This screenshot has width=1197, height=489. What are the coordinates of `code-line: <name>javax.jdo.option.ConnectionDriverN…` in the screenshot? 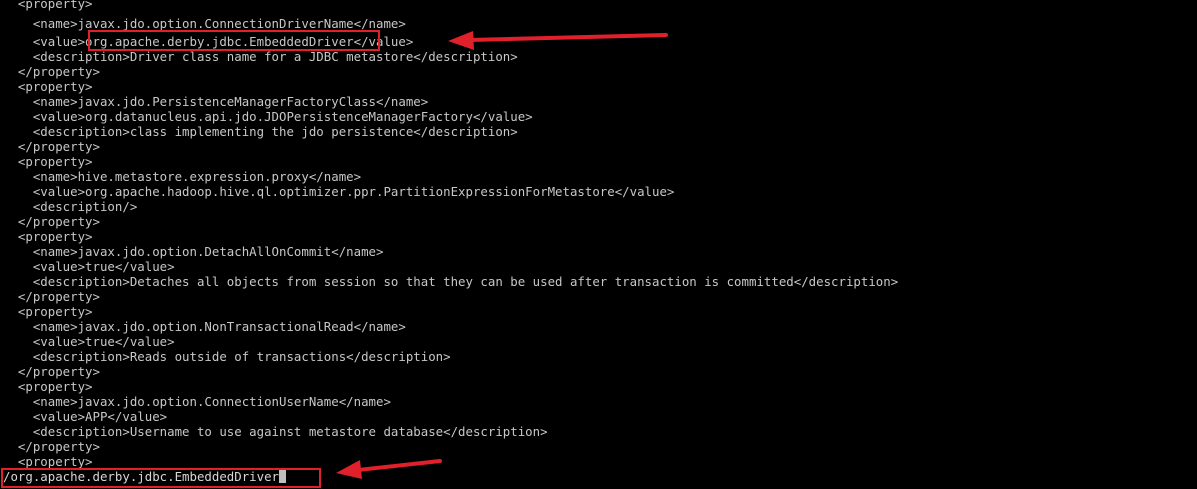 It's located at (204, 23).